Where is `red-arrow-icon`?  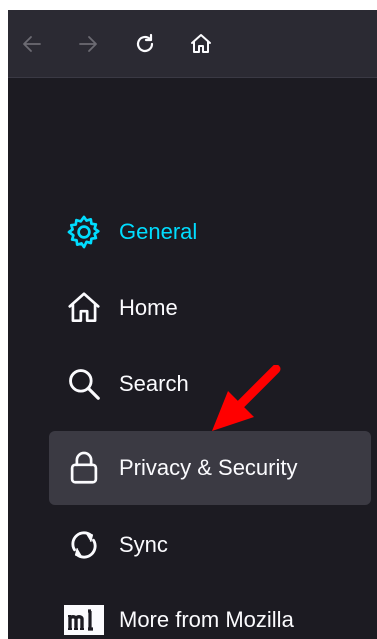
red-arrow-icon is located at coordinates (246, 398).